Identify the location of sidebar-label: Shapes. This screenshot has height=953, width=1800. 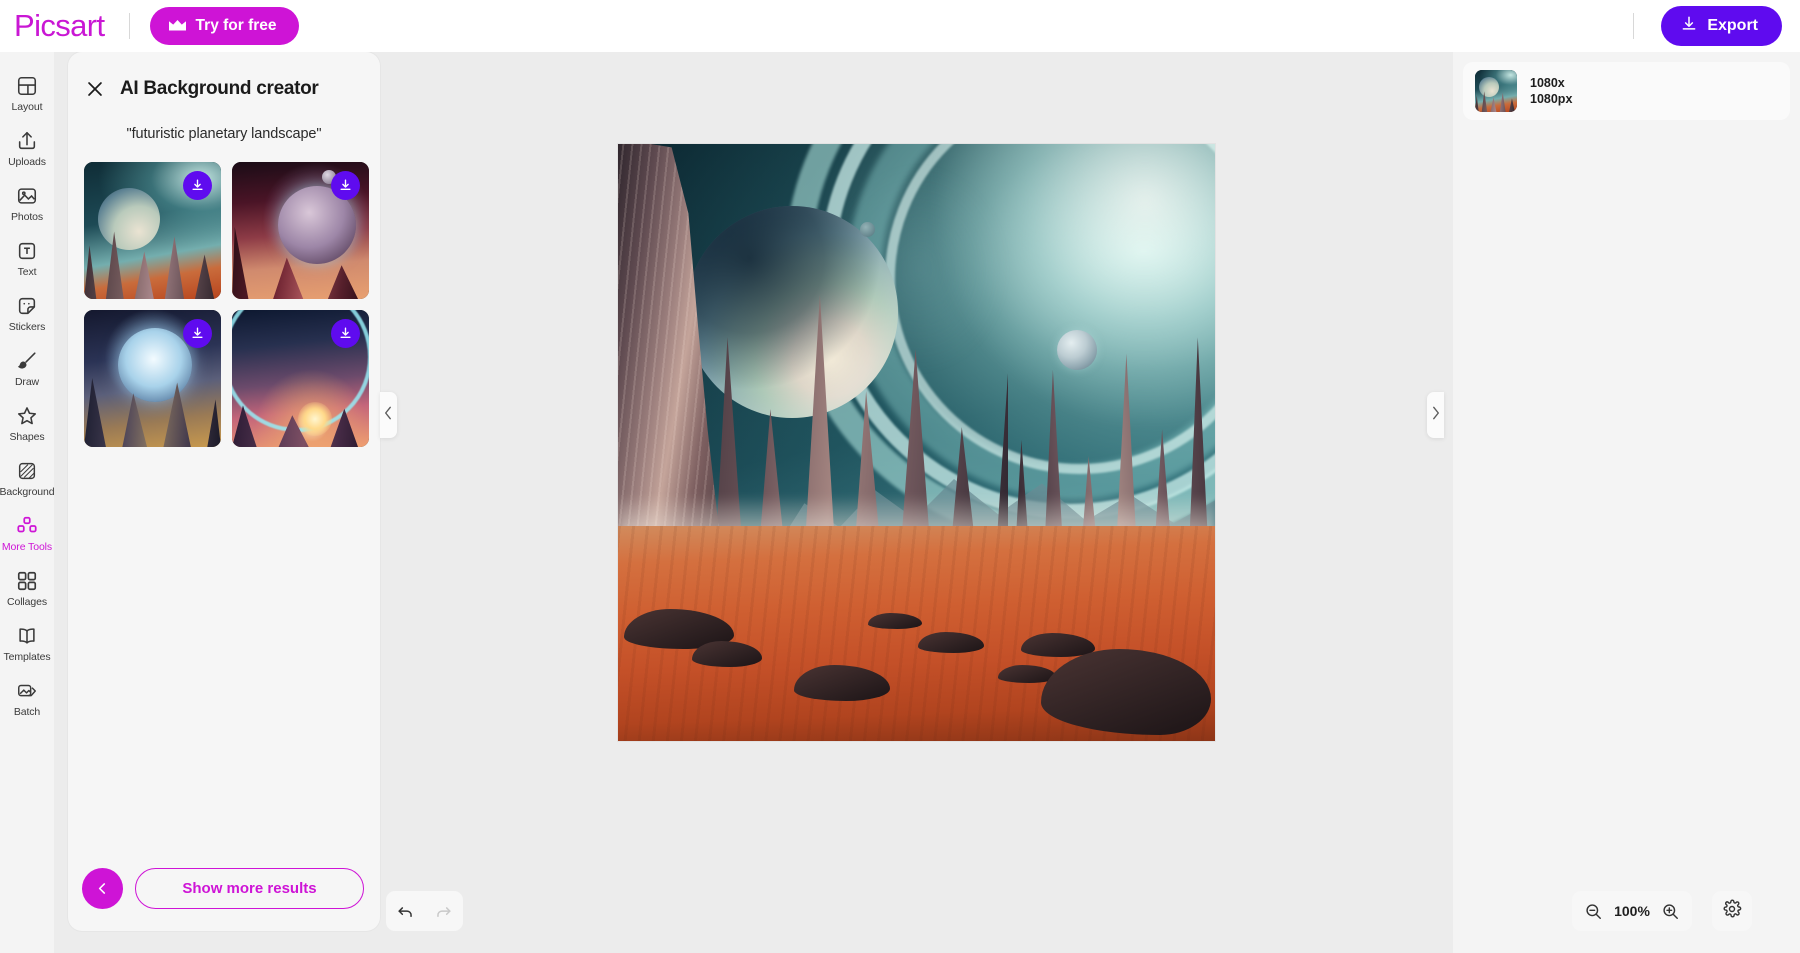
(27, 436).